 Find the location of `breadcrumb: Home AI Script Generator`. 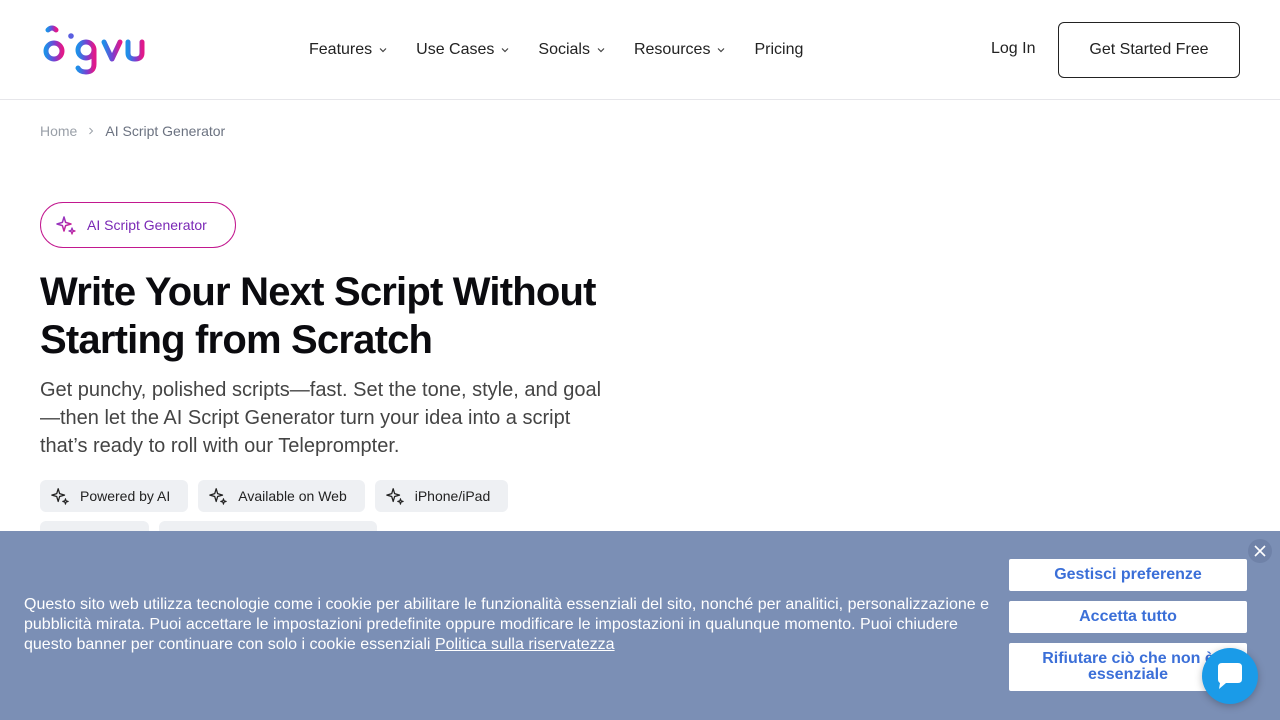

breadcrumb: Home AI Script Generator is located at coordinates (132, 131).